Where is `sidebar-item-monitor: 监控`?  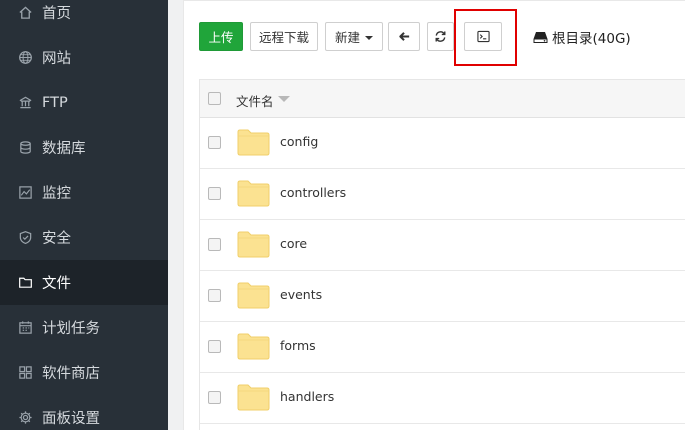 sidebar-item-monitor: 监控 is located at coordinates (84, 192).